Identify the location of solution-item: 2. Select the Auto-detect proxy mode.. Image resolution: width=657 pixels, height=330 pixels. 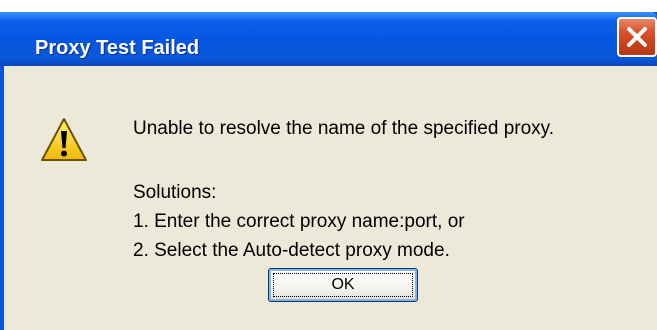
(291, 250).